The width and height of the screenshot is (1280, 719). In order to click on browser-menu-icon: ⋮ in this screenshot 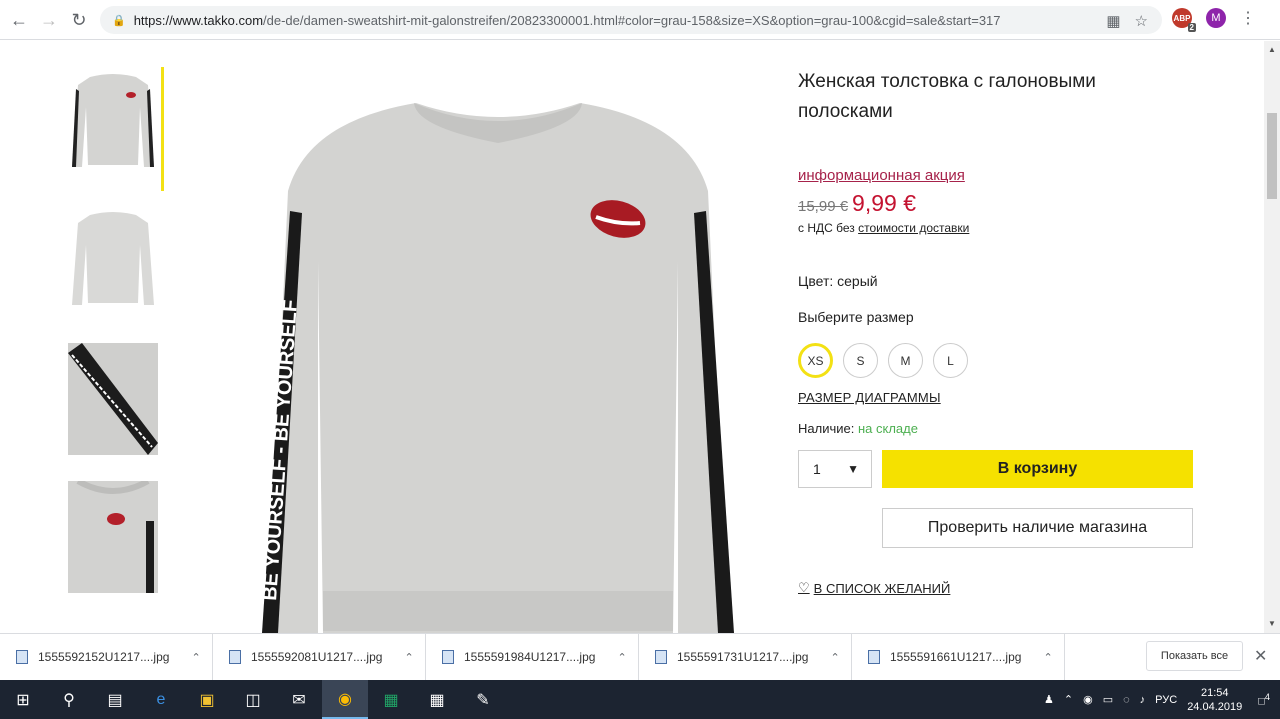, I will do `click(1248, 18)`.